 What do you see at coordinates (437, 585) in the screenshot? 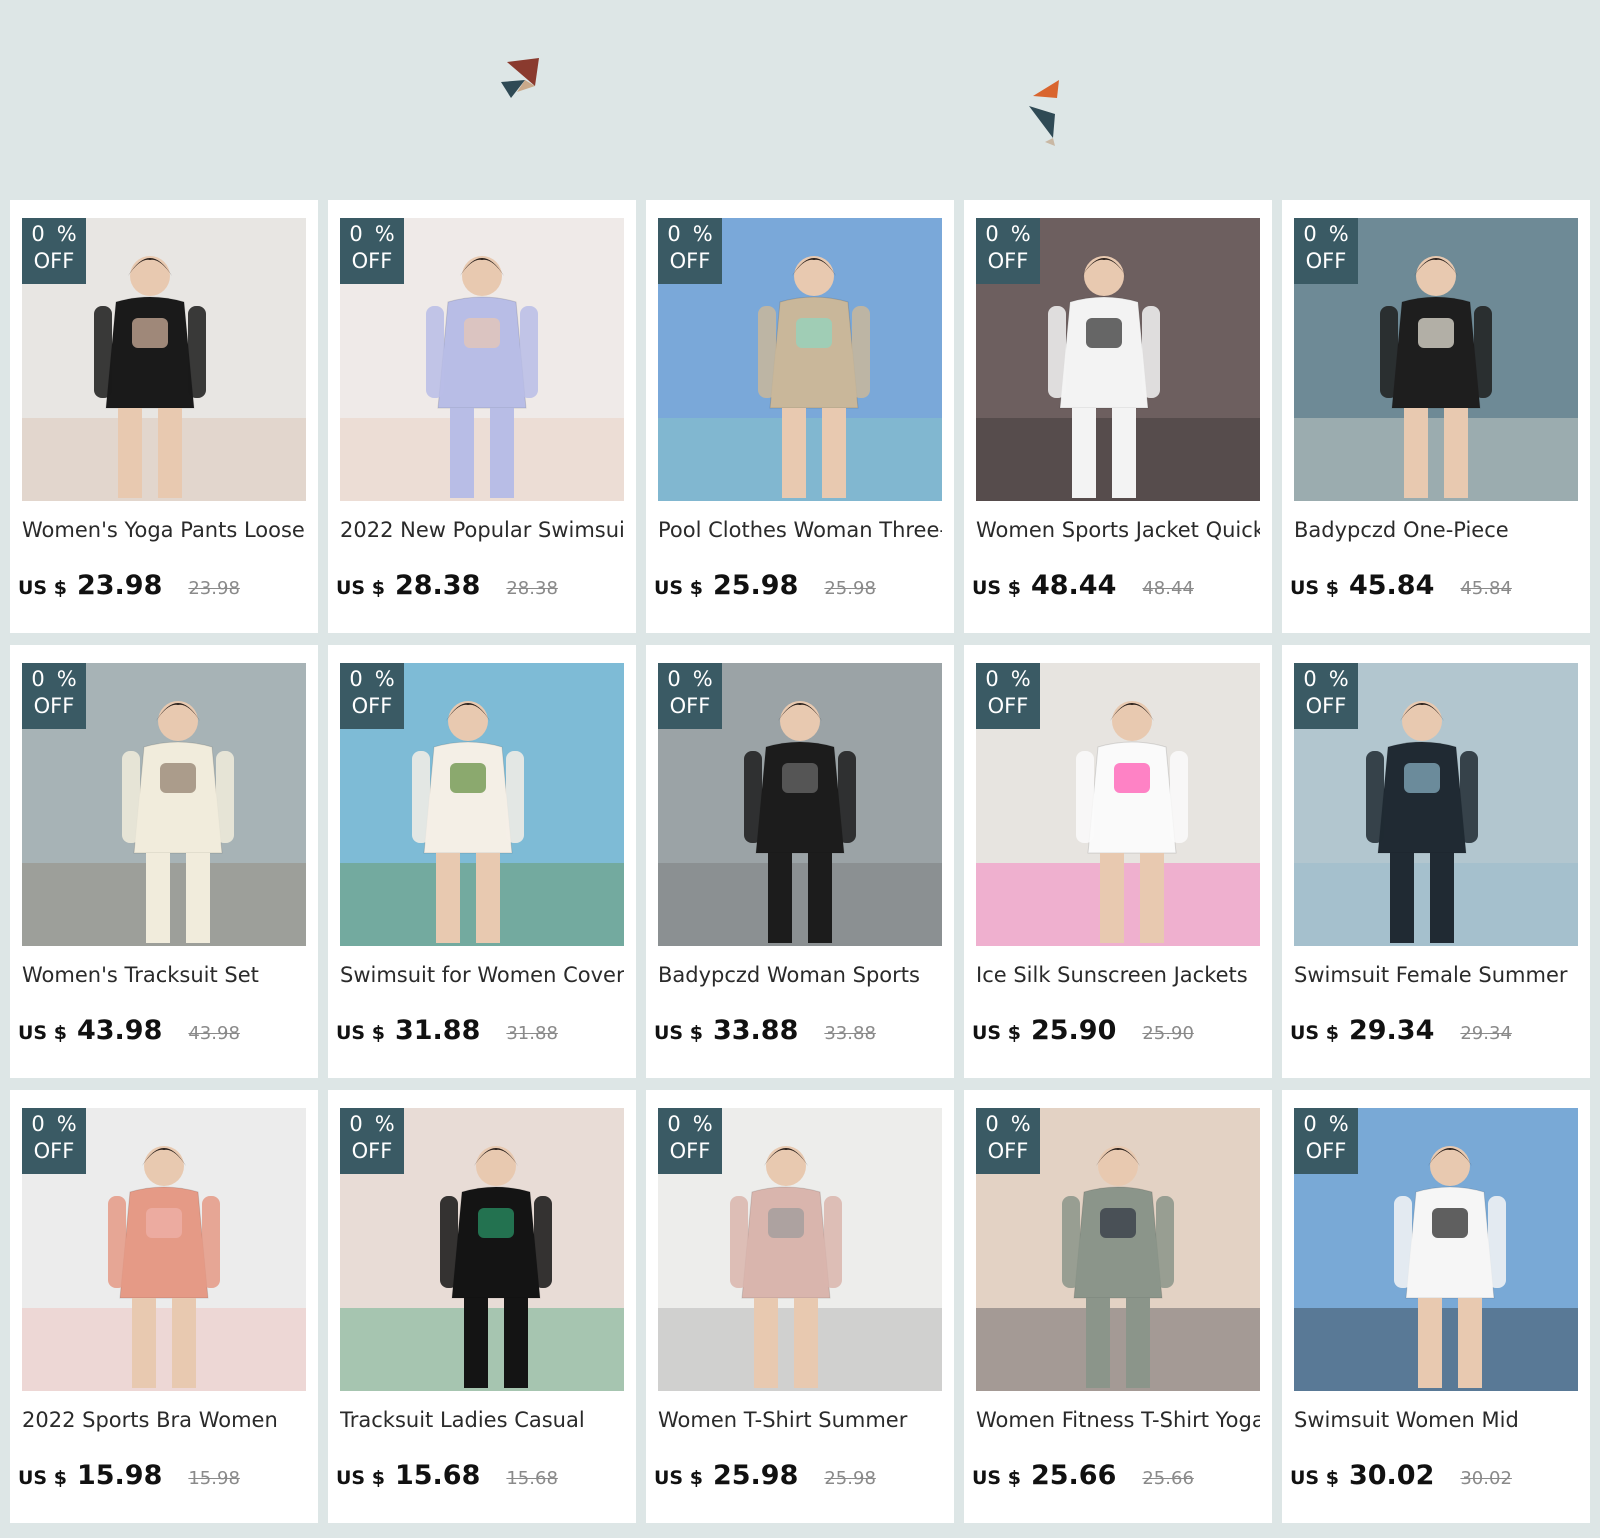
I see `sale-price: 28.38` at bounding box center [437, 585].